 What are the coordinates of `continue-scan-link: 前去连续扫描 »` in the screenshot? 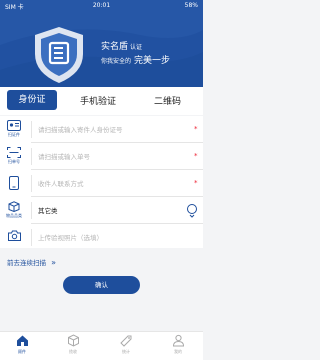 It's located at (31, 262).